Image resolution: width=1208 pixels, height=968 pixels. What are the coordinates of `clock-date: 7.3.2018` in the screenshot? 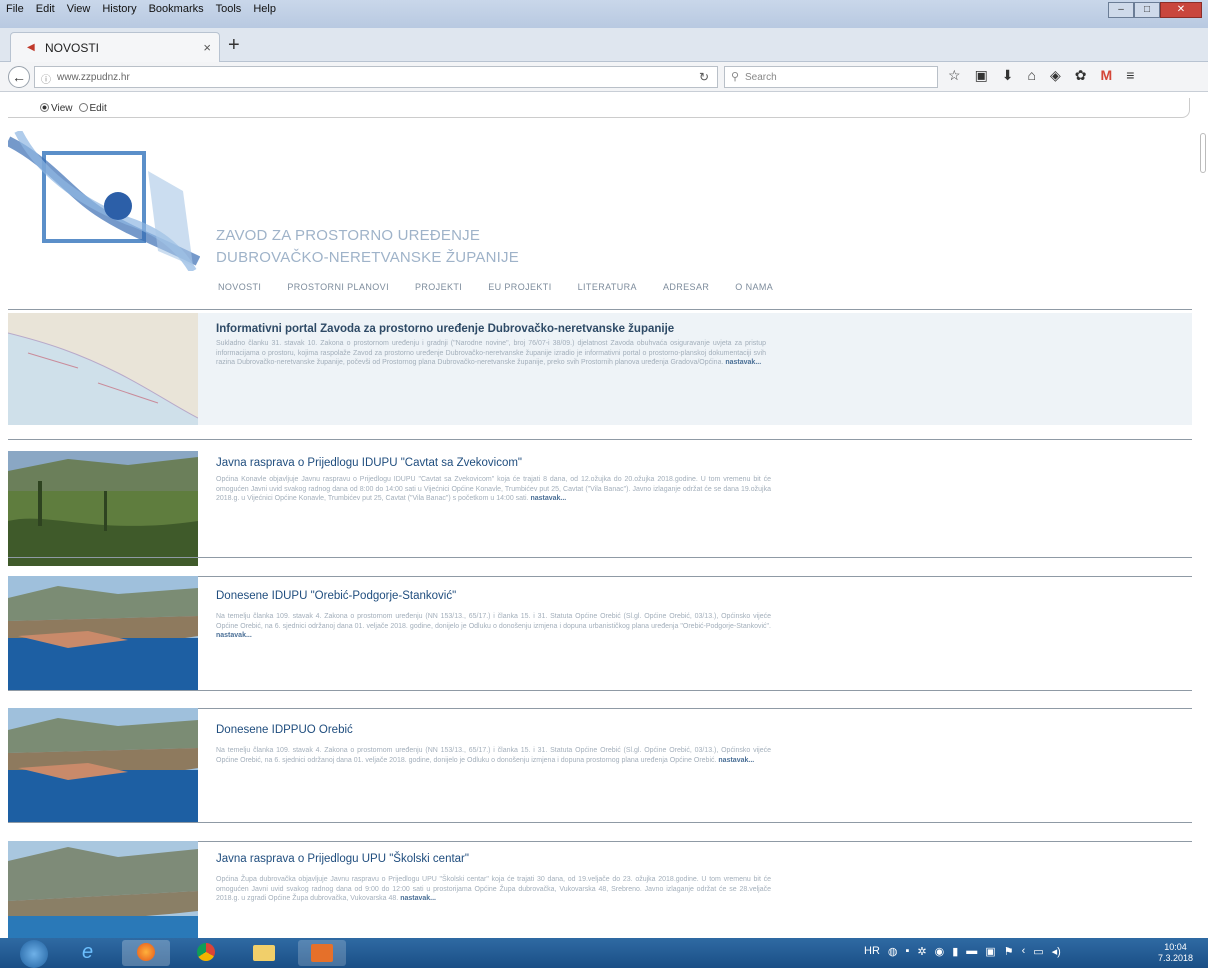 It's located at (1176, 958).